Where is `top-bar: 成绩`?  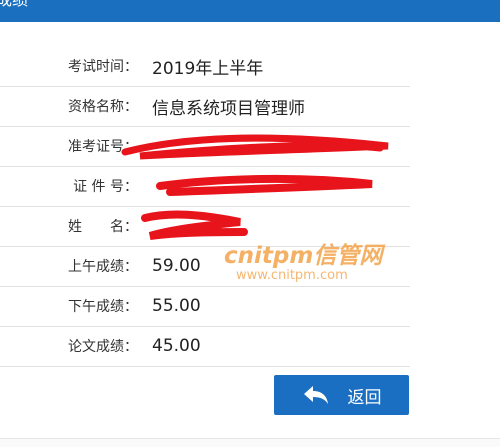
top-bar: 成绩 is located at coordinates (250, 11).